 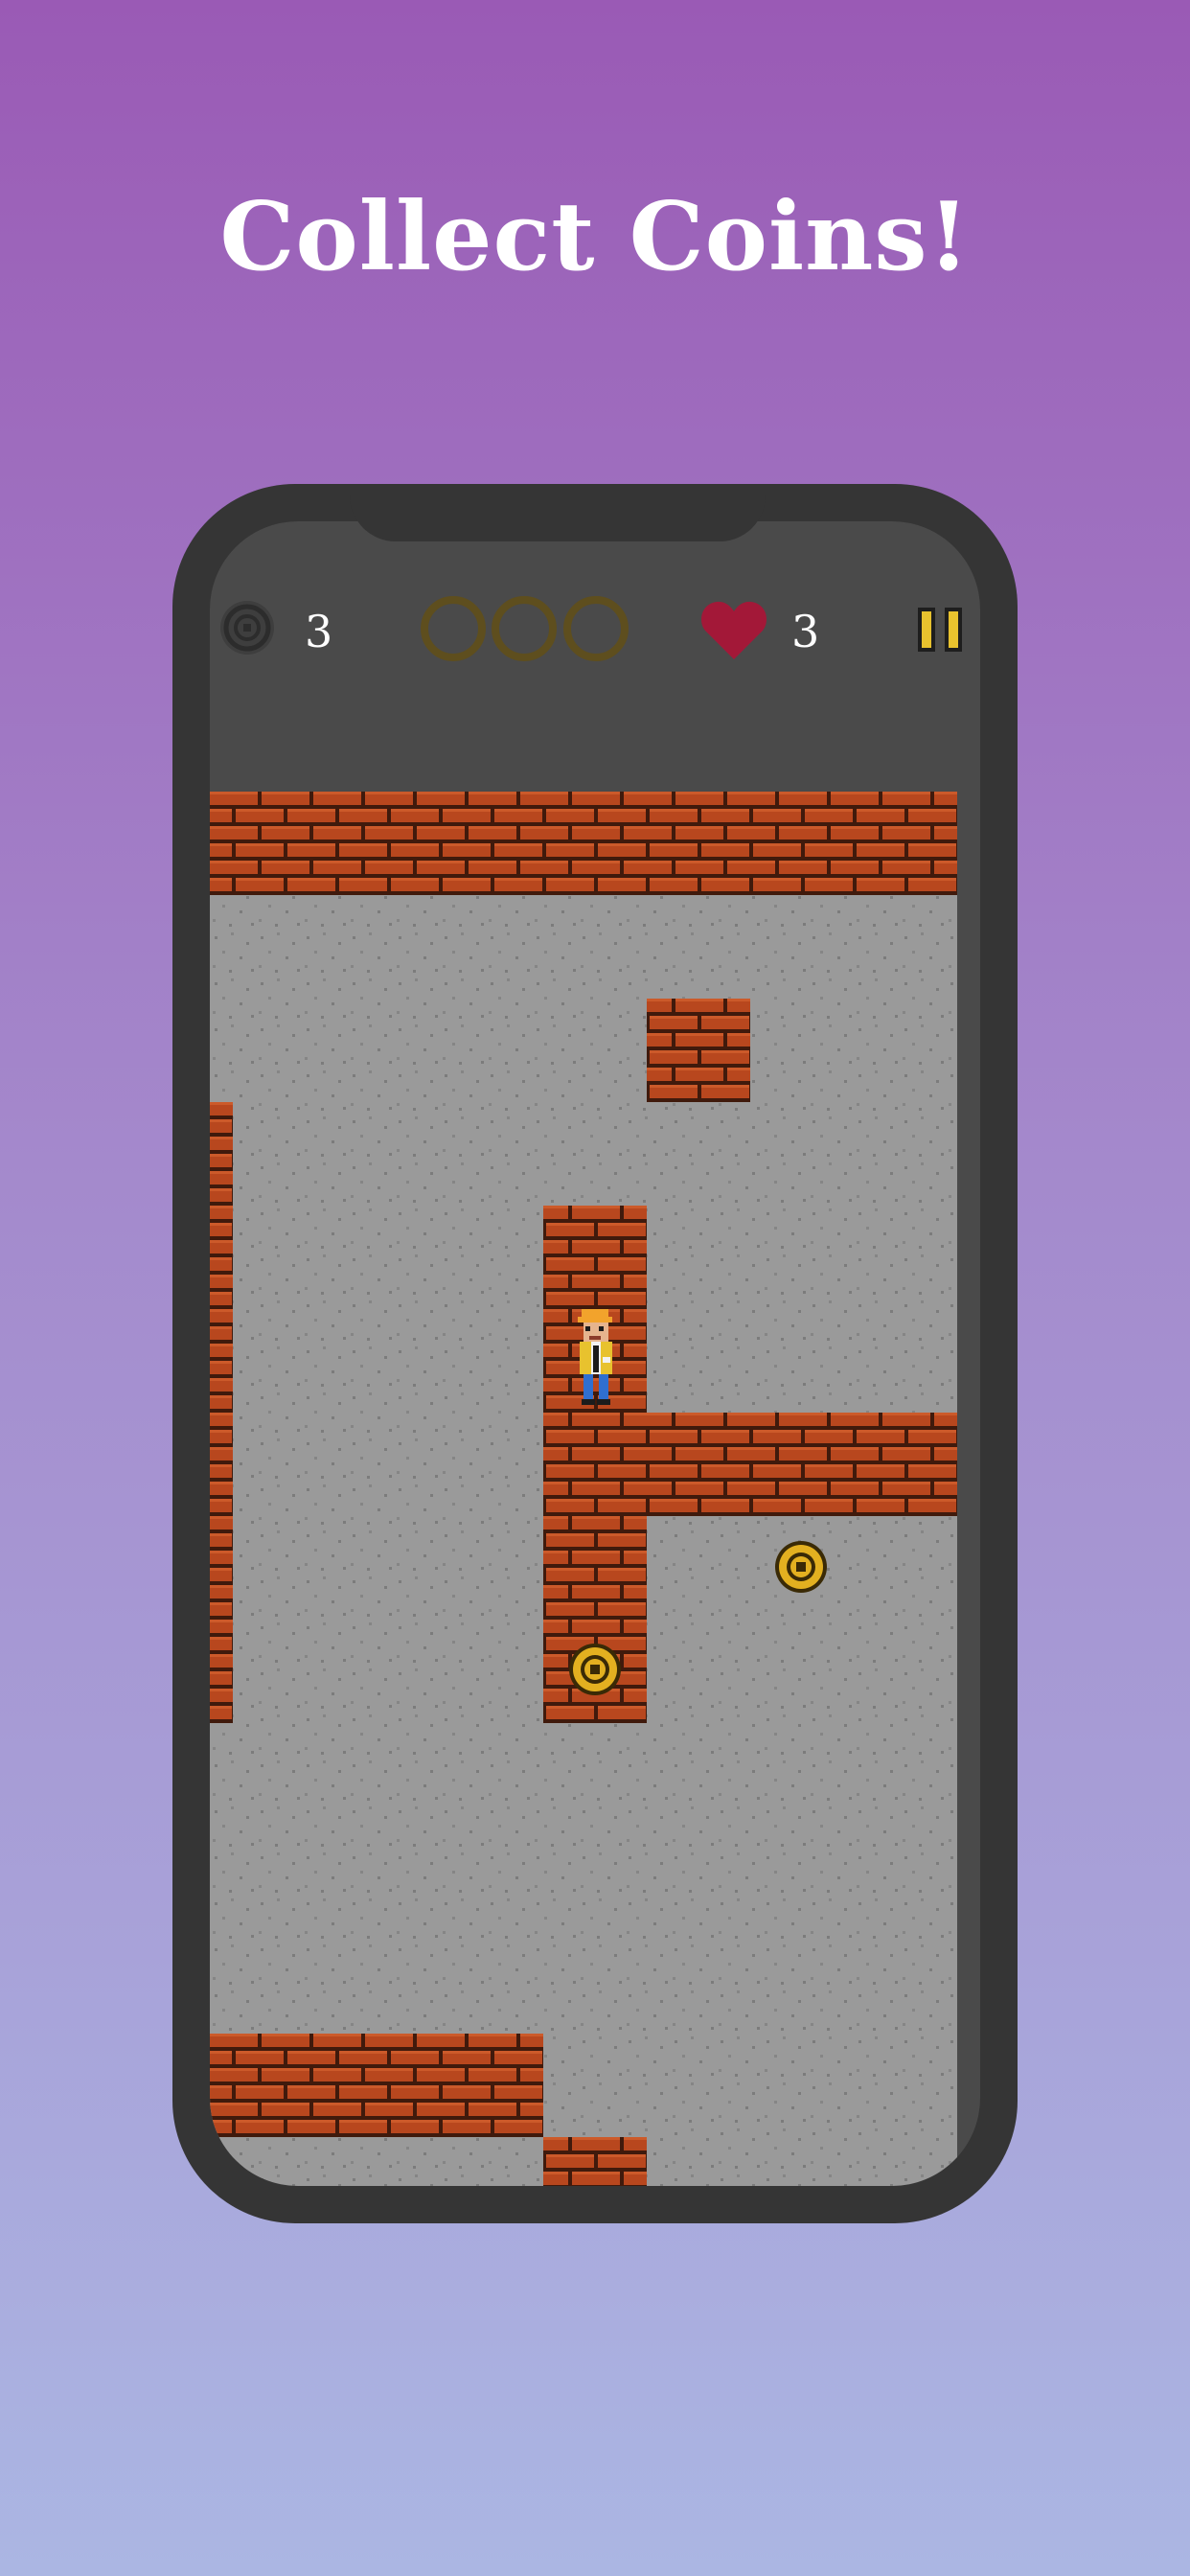 I want to click on level-coin-slots, so click(x=525, y=628).